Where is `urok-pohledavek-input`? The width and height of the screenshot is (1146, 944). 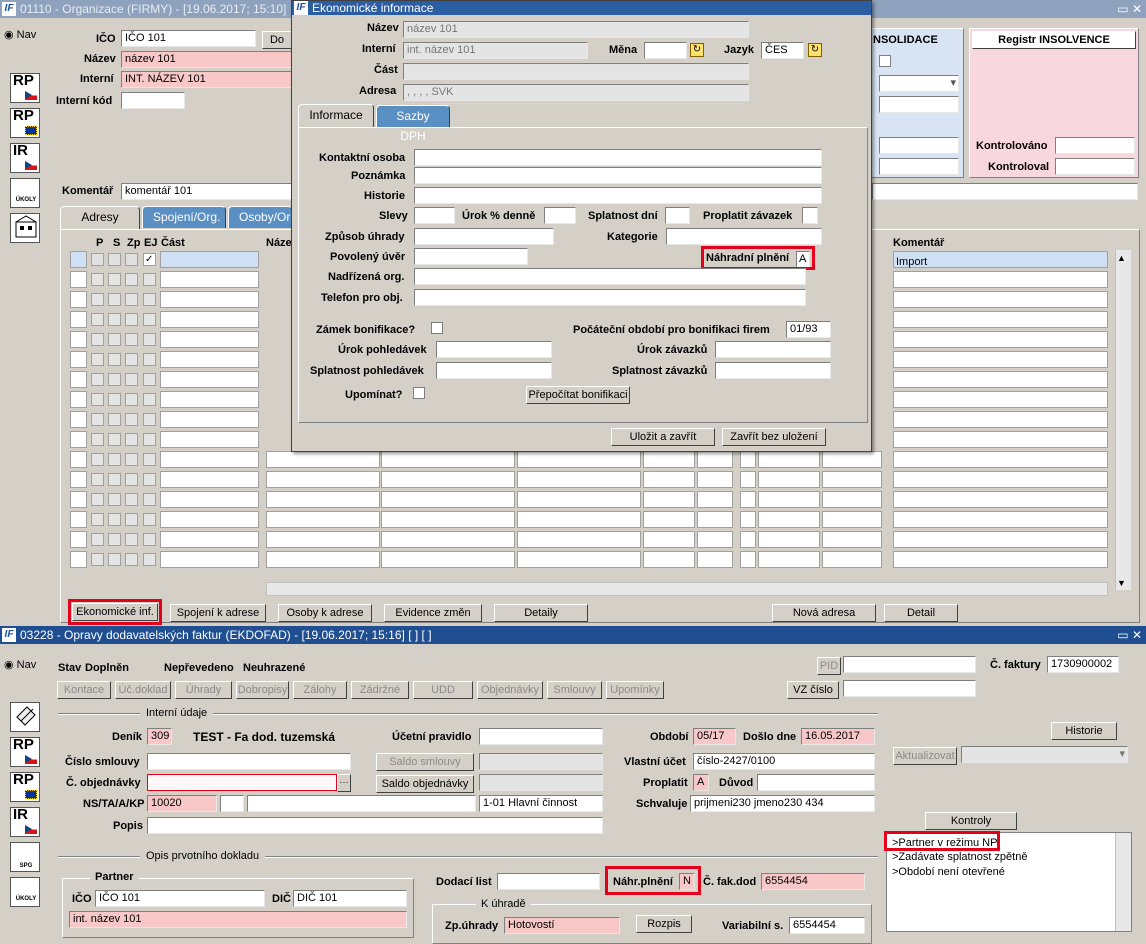
urok-pohledavek-input is located at coordinates (494, 349).